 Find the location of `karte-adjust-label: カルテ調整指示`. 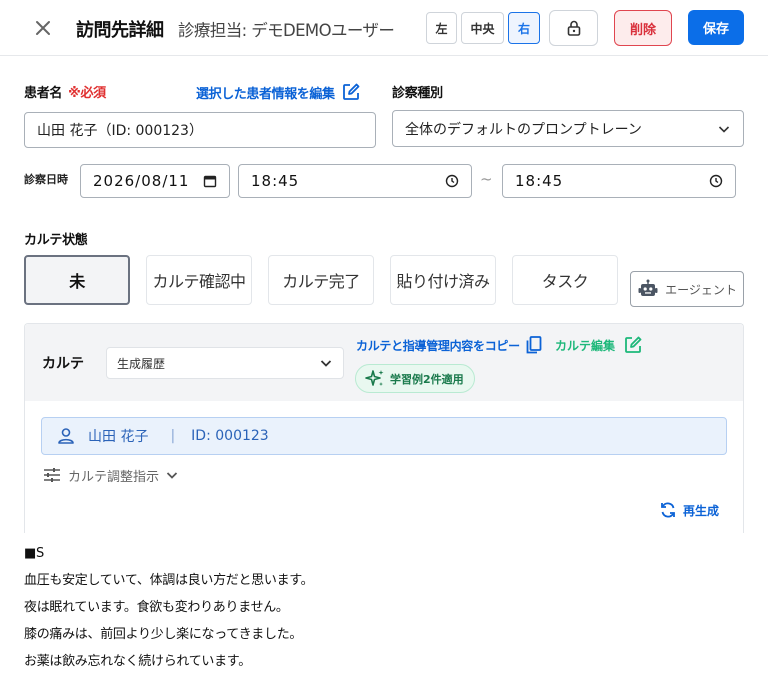

karte-adjust-label: カルテ調整指示 is located at coordinates (114, 477).